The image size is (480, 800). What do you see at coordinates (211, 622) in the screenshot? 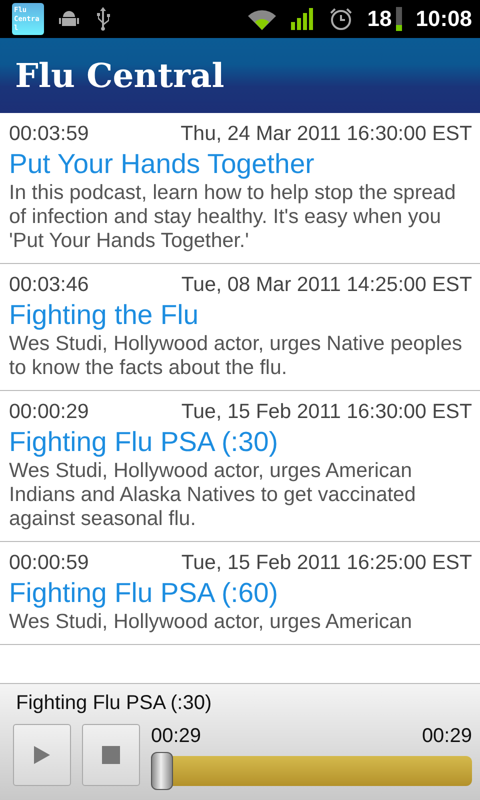
I see `episode-description: Wes Studi, Hollywood actor, urges American` at bounding box center [211, 622].